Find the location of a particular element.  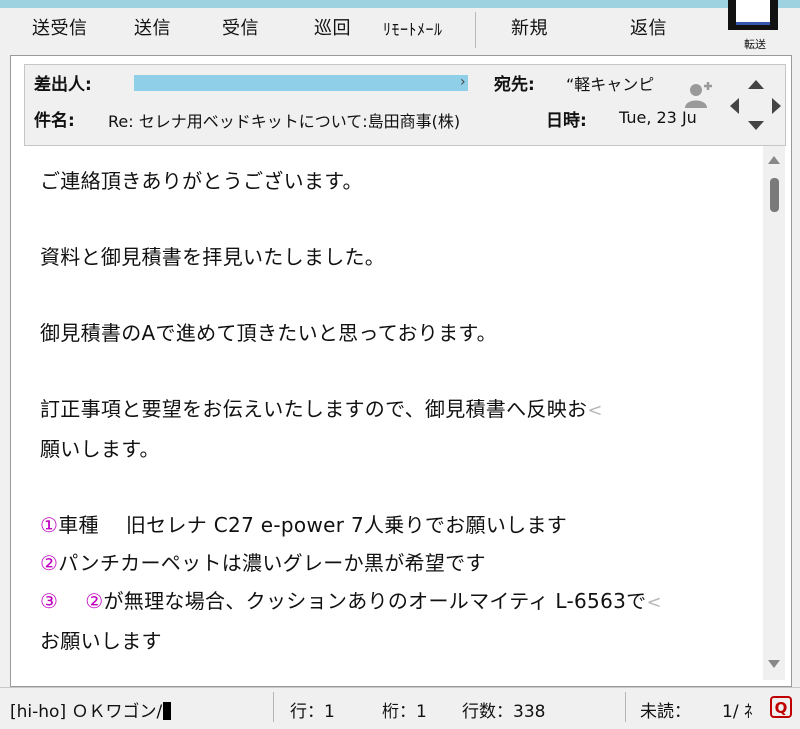

body-line: ご連絡頂きありがとうございます。 is located at coordinates (201, 181).